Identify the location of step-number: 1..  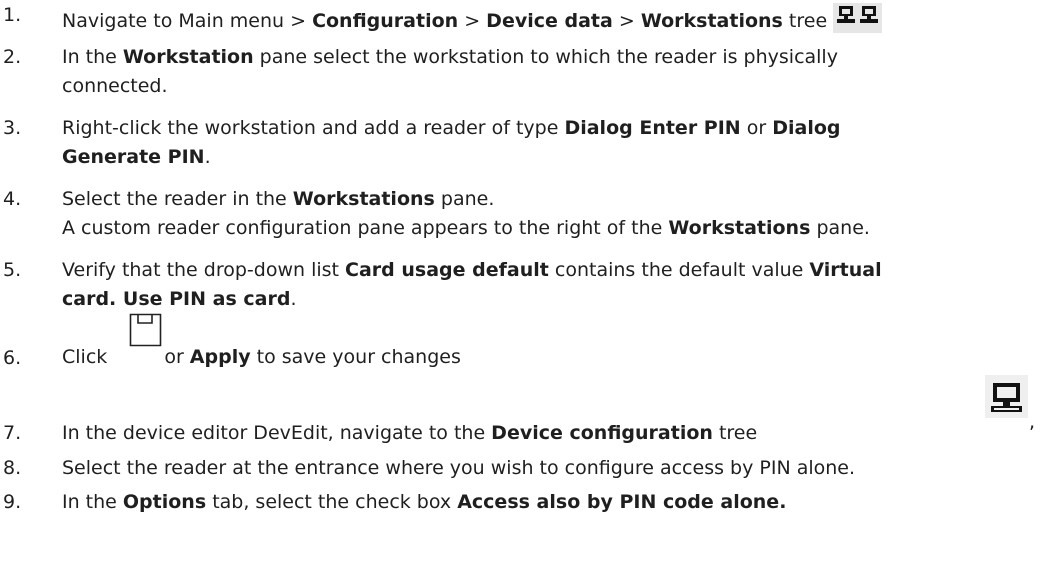
(12, 15).